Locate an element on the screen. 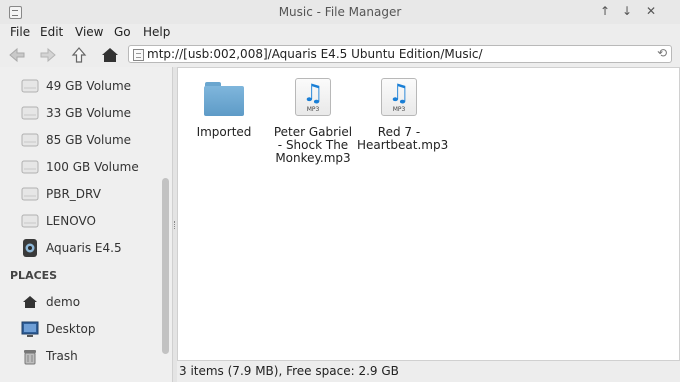 This screenshot has height=382, width=680. sidebar-device-33gb: 33 GB Volume is located at coordinates (80, 113).